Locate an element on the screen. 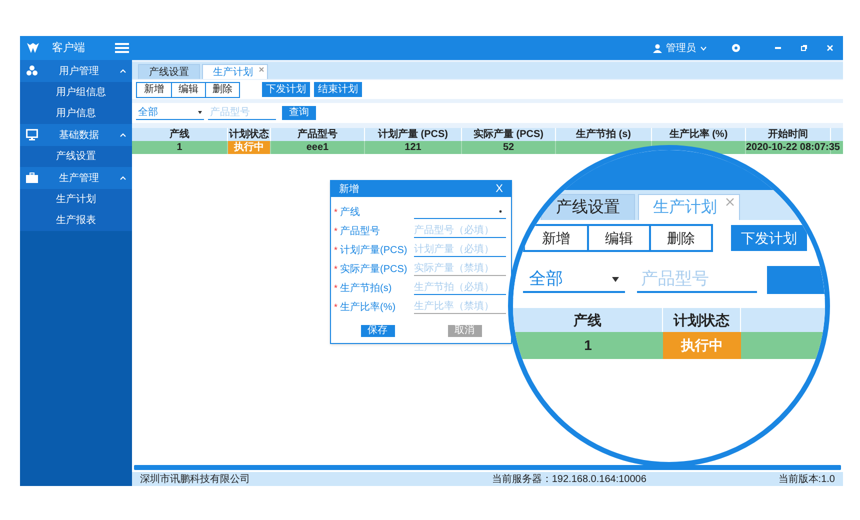 The image size is (860, 520). table-cell: eee1 is located at coordinates (318, 147).